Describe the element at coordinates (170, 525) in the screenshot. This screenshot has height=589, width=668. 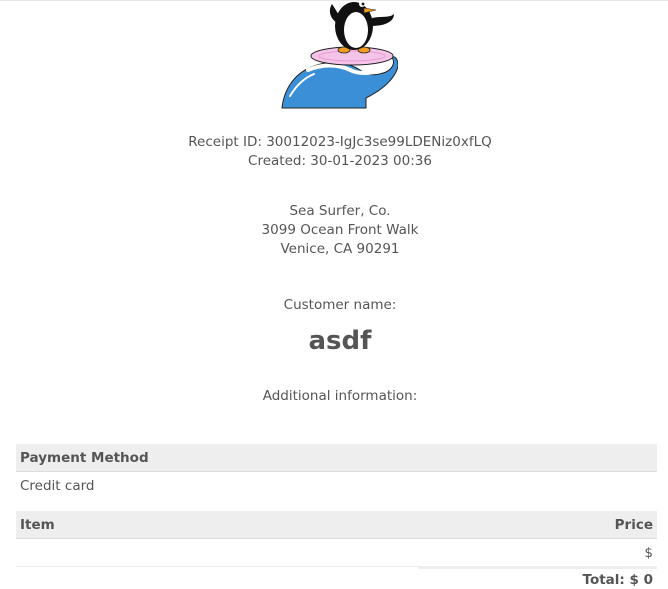
I see `item-column-header: Item` at that location.